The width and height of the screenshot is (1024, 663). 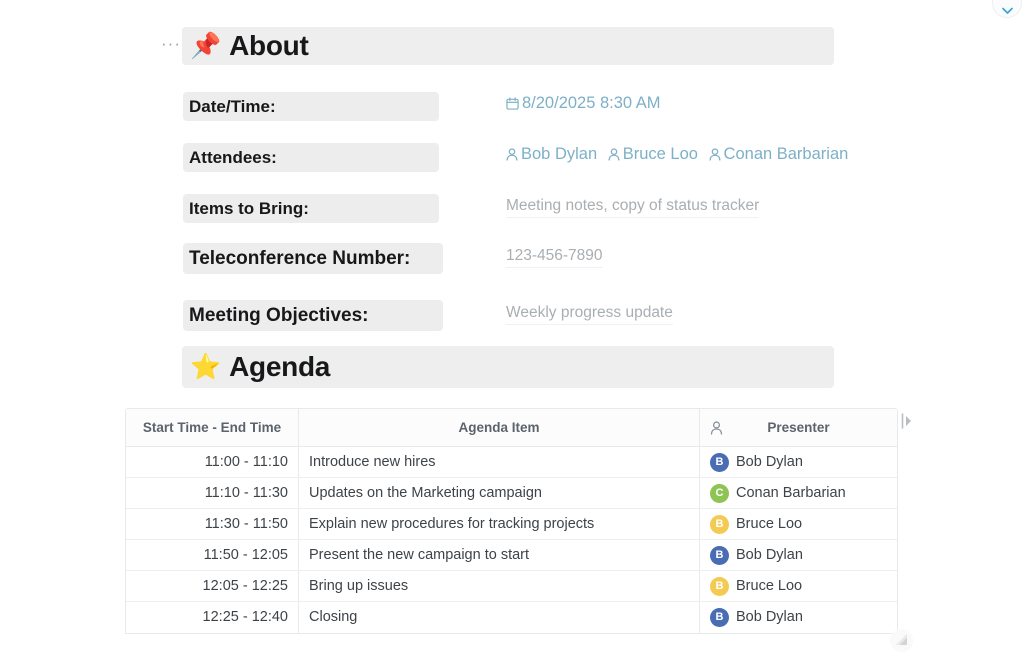 What do you see at coordinates (554, 257) in the screenshot?
I see `field-value-teleconference-number: 123-456-7890` at bounding box center [554, 257].